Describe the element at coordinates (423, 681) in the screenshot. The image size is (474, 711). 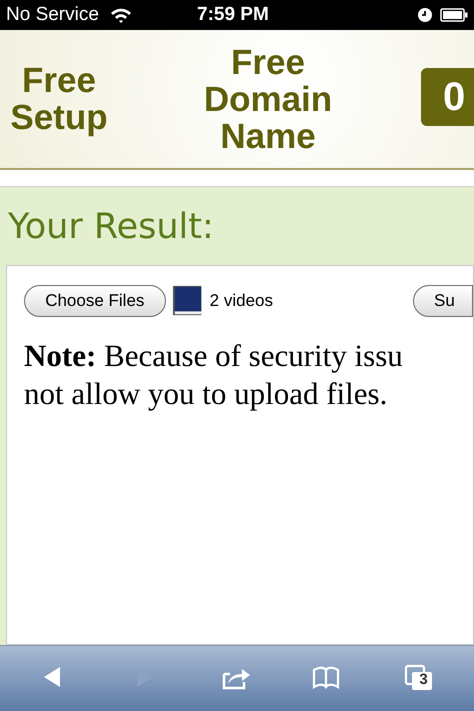
I see `tab-count: 3` at that location.